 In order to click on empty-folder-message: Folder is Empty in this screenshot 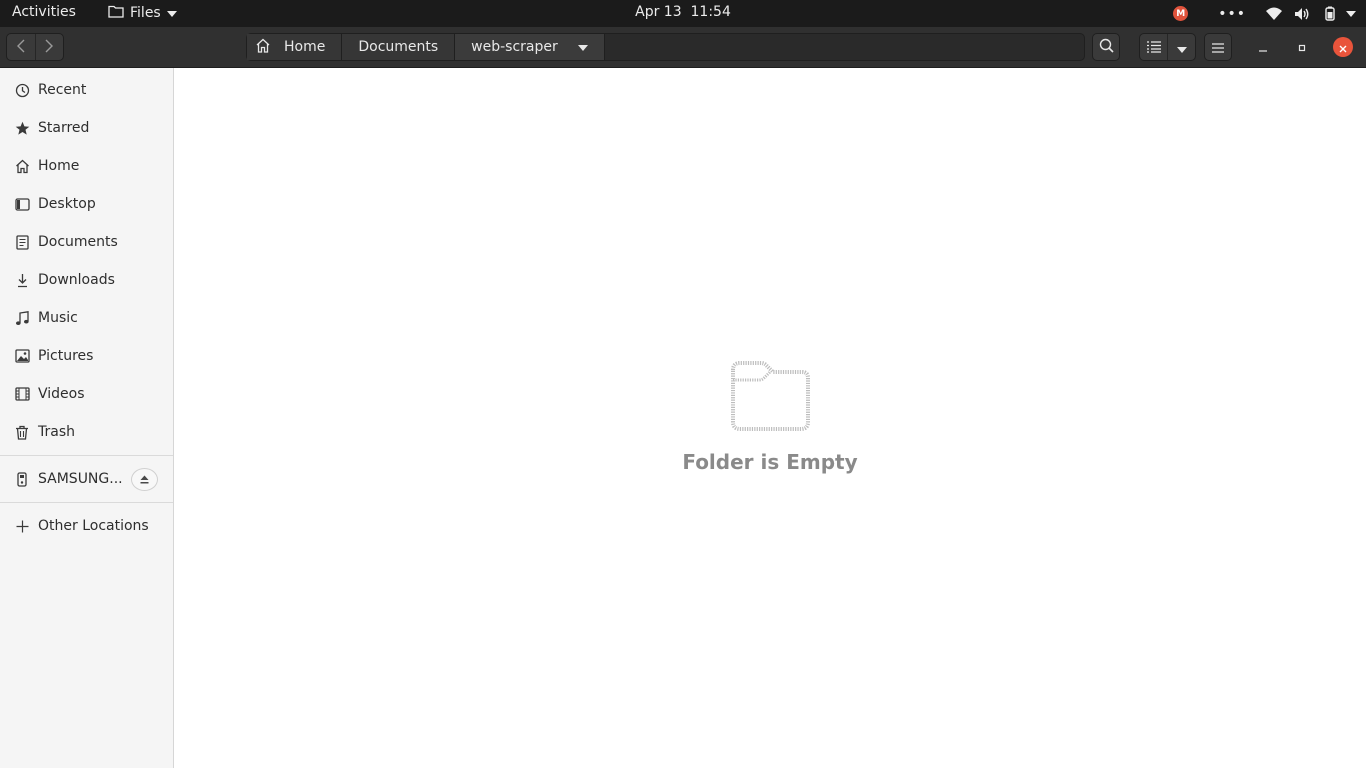, I will do `click(770, 462)`.